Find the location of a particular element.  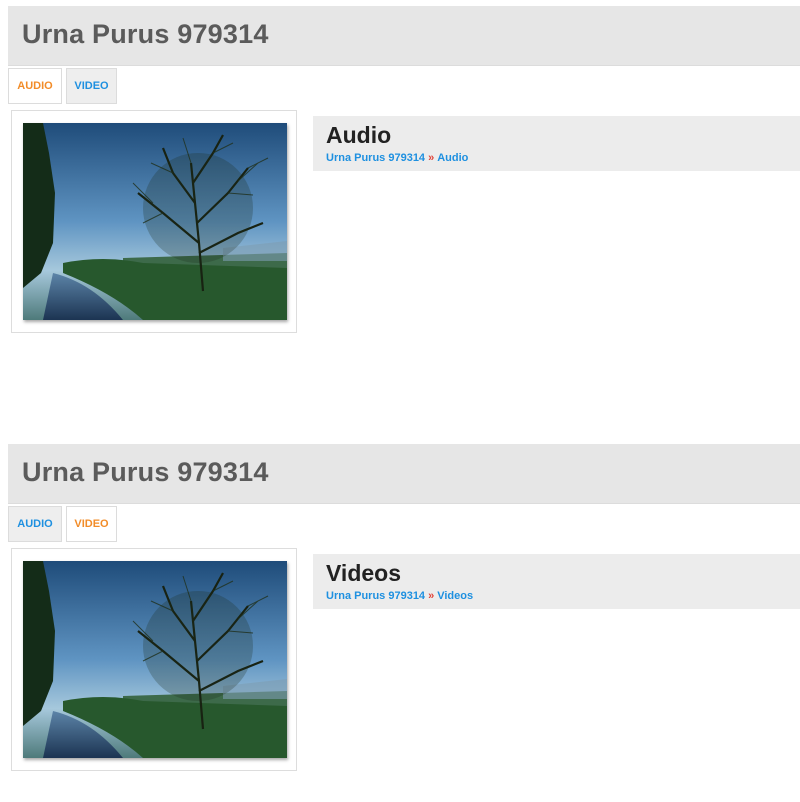

section-header: Audio Urna Purus 979314» Audio is located at coordinates (556, 143).